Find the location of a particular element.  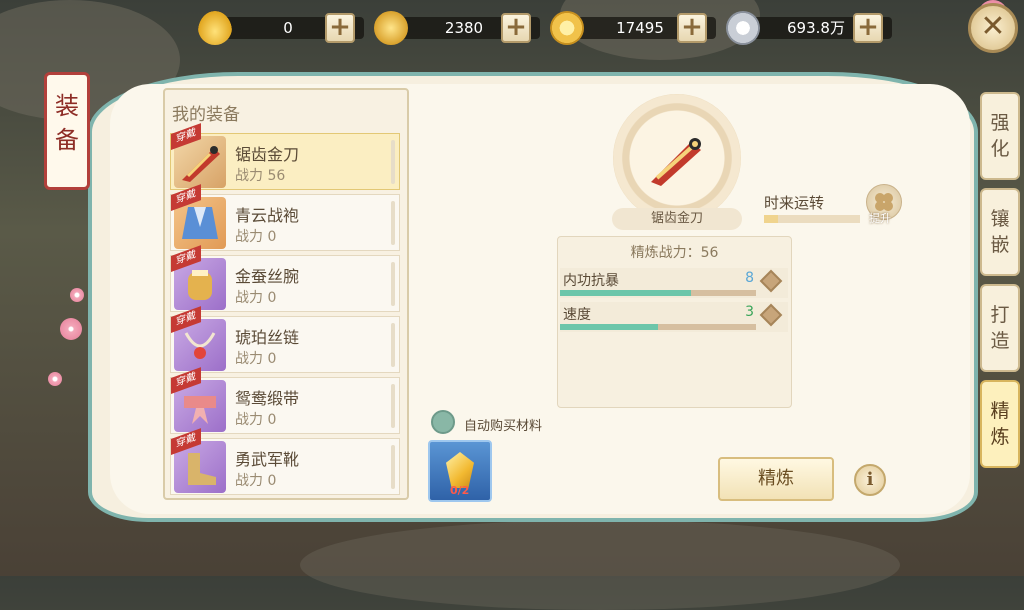

tab-label-char: 镶 is located at coordinates (1000, 219).